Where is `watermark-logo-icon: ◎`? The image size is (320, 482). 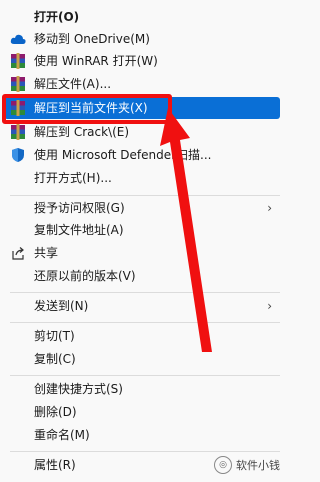
watermark-logo-icon: ◎ is located at coordinates (223, 465).